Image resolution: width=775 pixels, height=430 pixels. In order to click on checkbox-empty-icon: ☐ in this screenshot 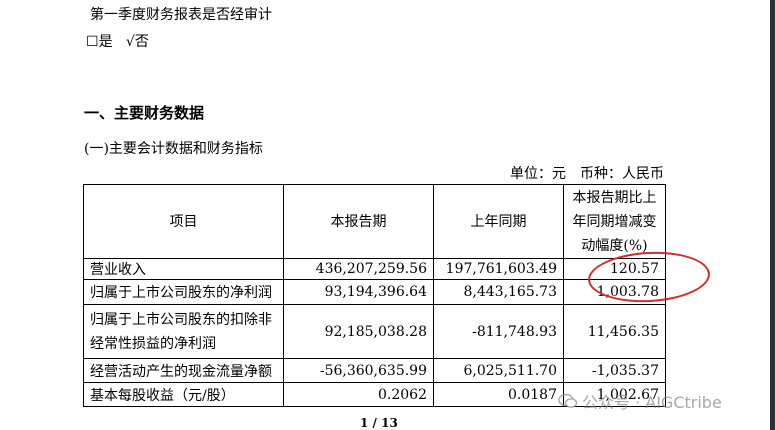, I will do `click(92, 42)`.